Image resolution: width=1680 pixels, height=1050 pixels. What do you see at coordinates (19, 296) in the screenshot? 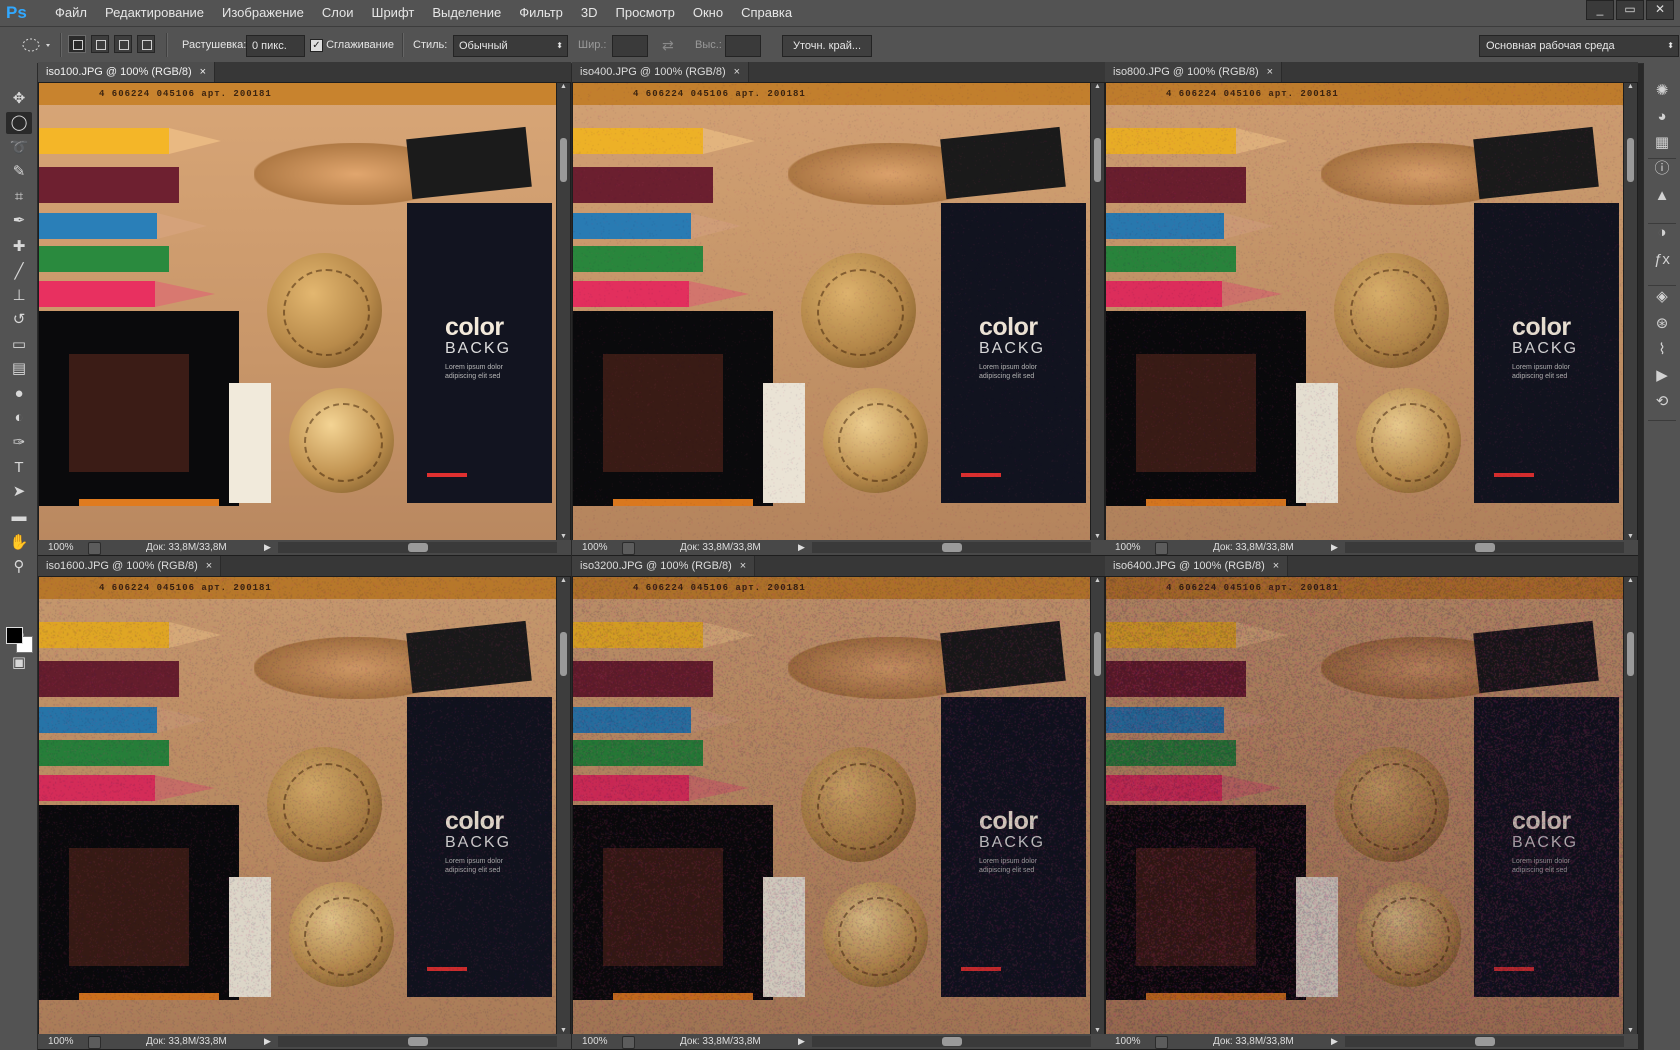
I see `clone-stamp-icon: ⊥` at bounding box center [19, 296].